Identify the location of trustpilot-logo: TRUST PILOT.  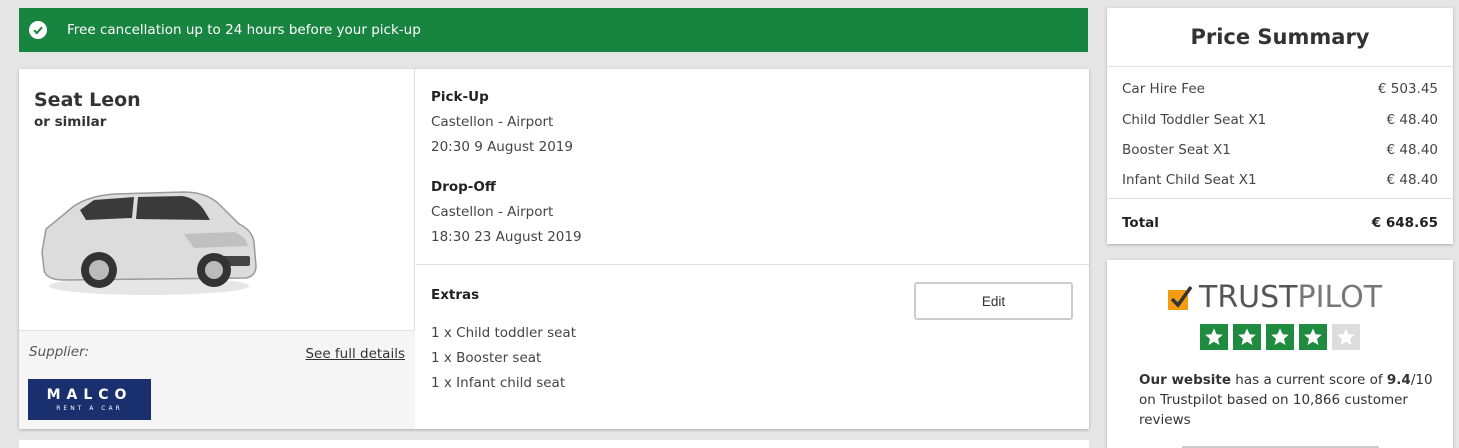
(1274, 297).